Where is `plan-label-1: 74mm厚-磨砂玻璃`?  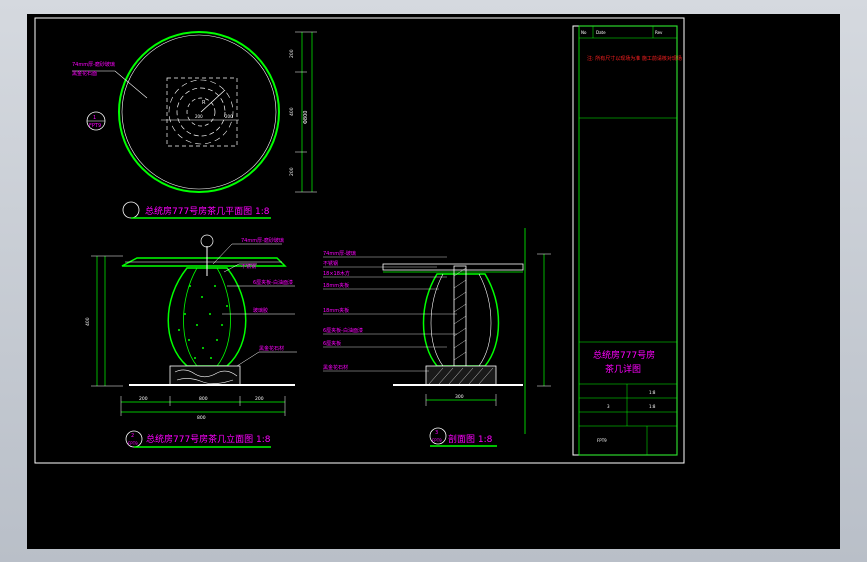 plan-label-1: 74mm厚-磨砂玻璃 is located at coordinates (93, 64).